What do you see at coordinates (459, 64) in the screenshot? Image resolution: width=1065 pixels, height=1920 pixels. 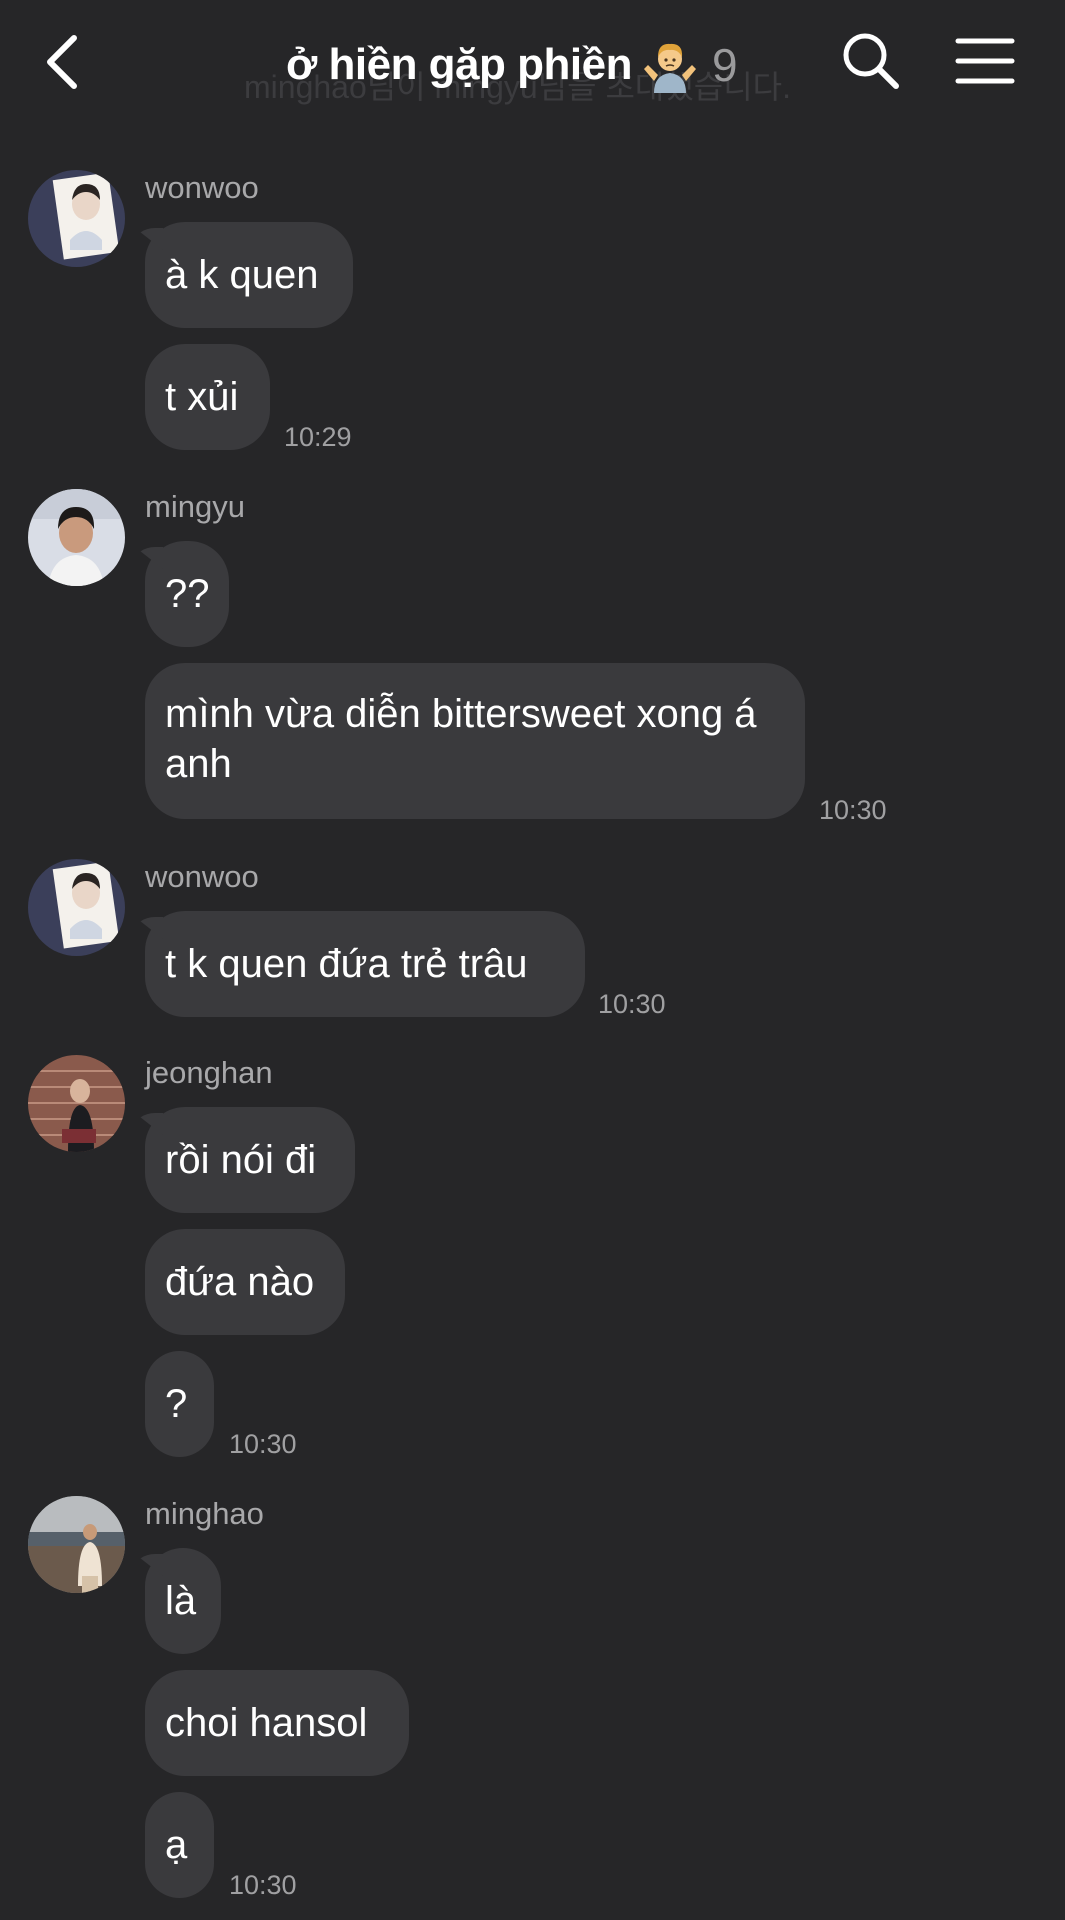 I see `chat-title: ở hiền gặp phiền` at bounding box center [459, 64].